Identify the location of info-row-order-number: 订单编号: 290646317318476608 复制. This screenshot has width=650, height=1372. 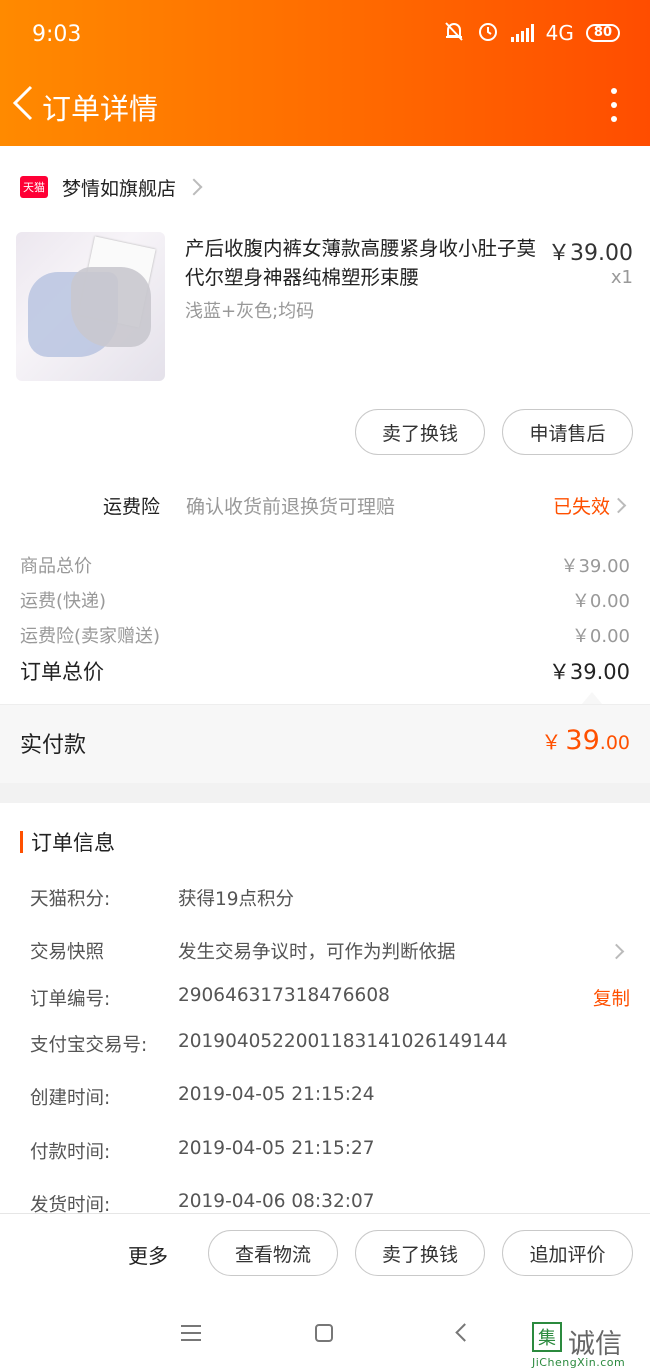
(330, 1000).